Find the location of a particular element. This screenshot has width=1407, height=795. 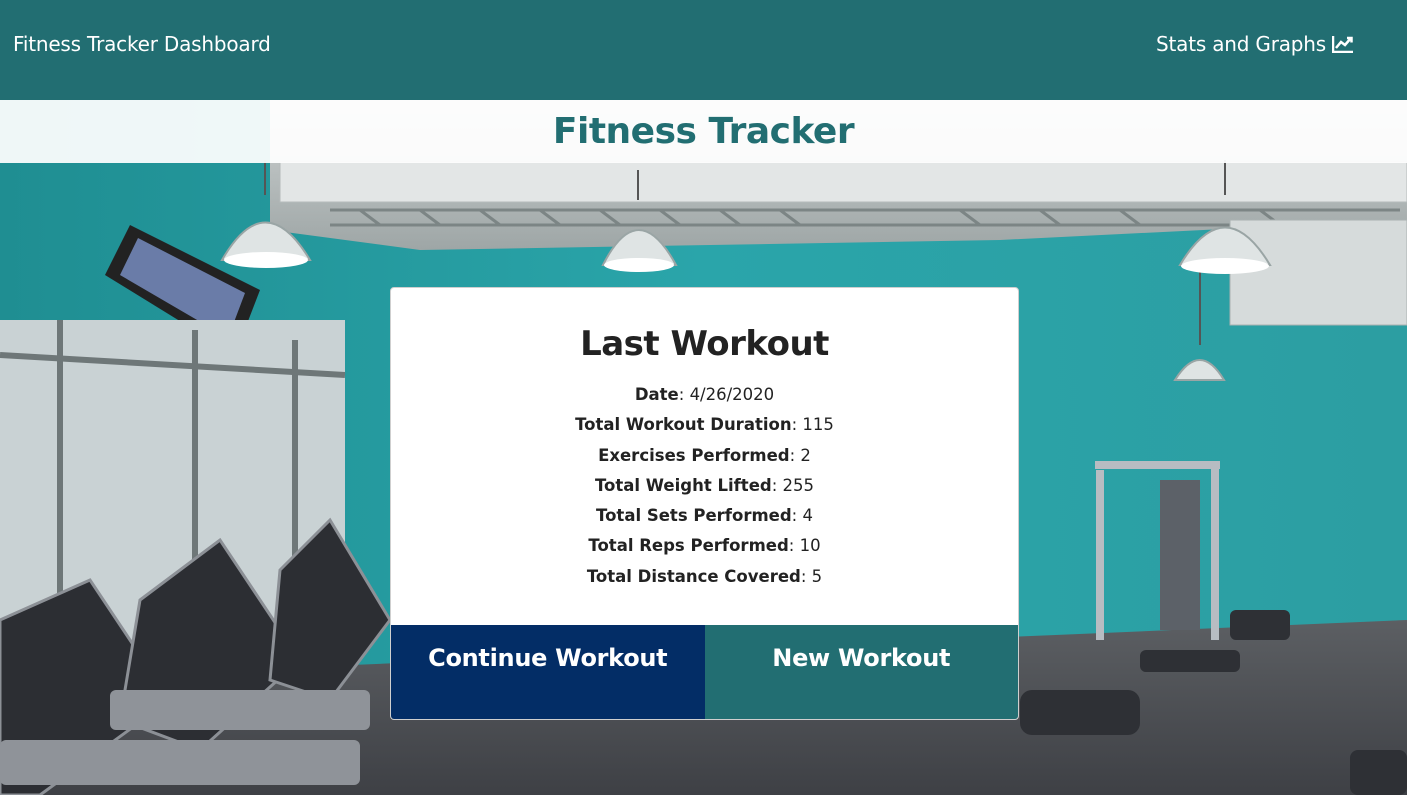

stat-value: 255 is located at coordinates (798, 485).